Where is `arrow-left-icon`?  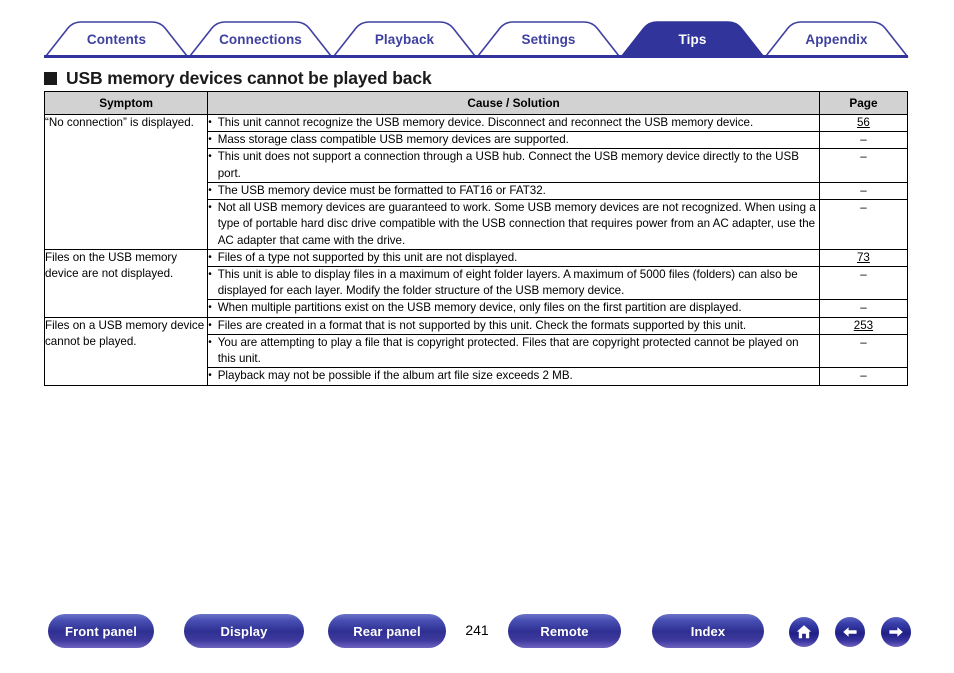
arrow-left-icon is located at coordinates (850, 632).